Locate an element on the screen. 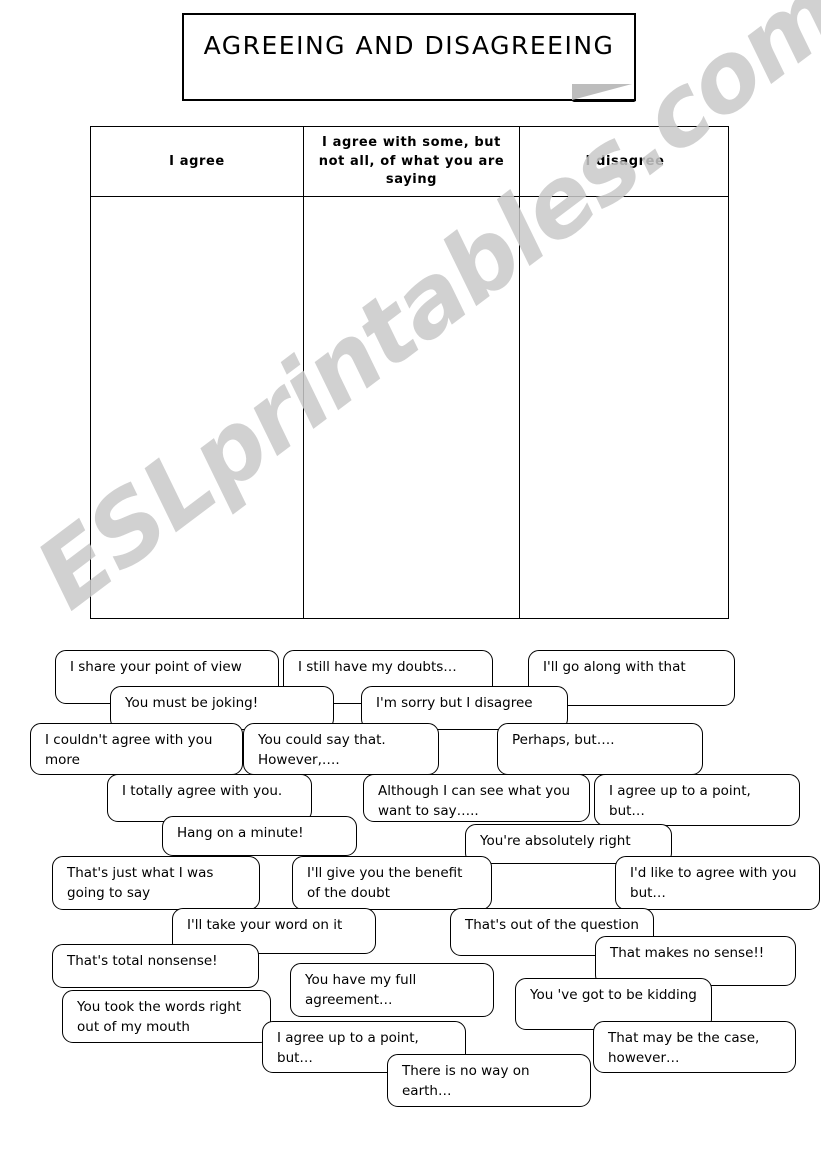  phrase-card: That's total nonsense! is located at coordinates (155, 966).